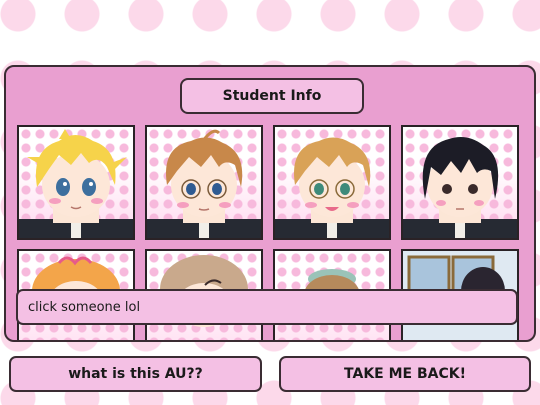 Image resolution: width=540 pixels, height=405 pixels. Describe the element at coordinates (267, 307) in the screenshot. I see `message-box: click someone lol` at that location.